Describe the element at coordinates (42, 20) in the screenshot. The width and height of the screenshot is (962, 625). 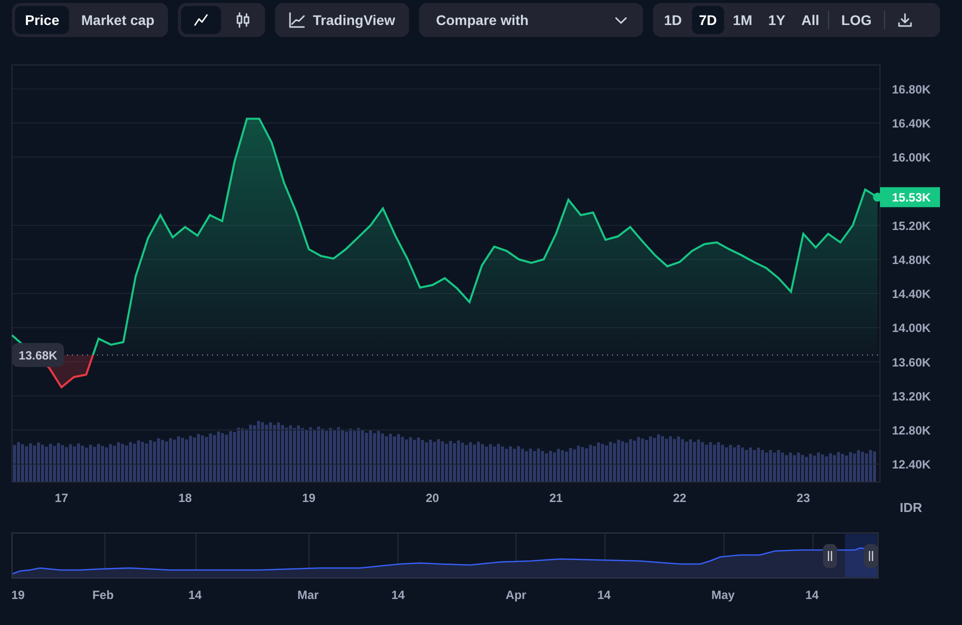
I see `view-tab: Price` at that location.